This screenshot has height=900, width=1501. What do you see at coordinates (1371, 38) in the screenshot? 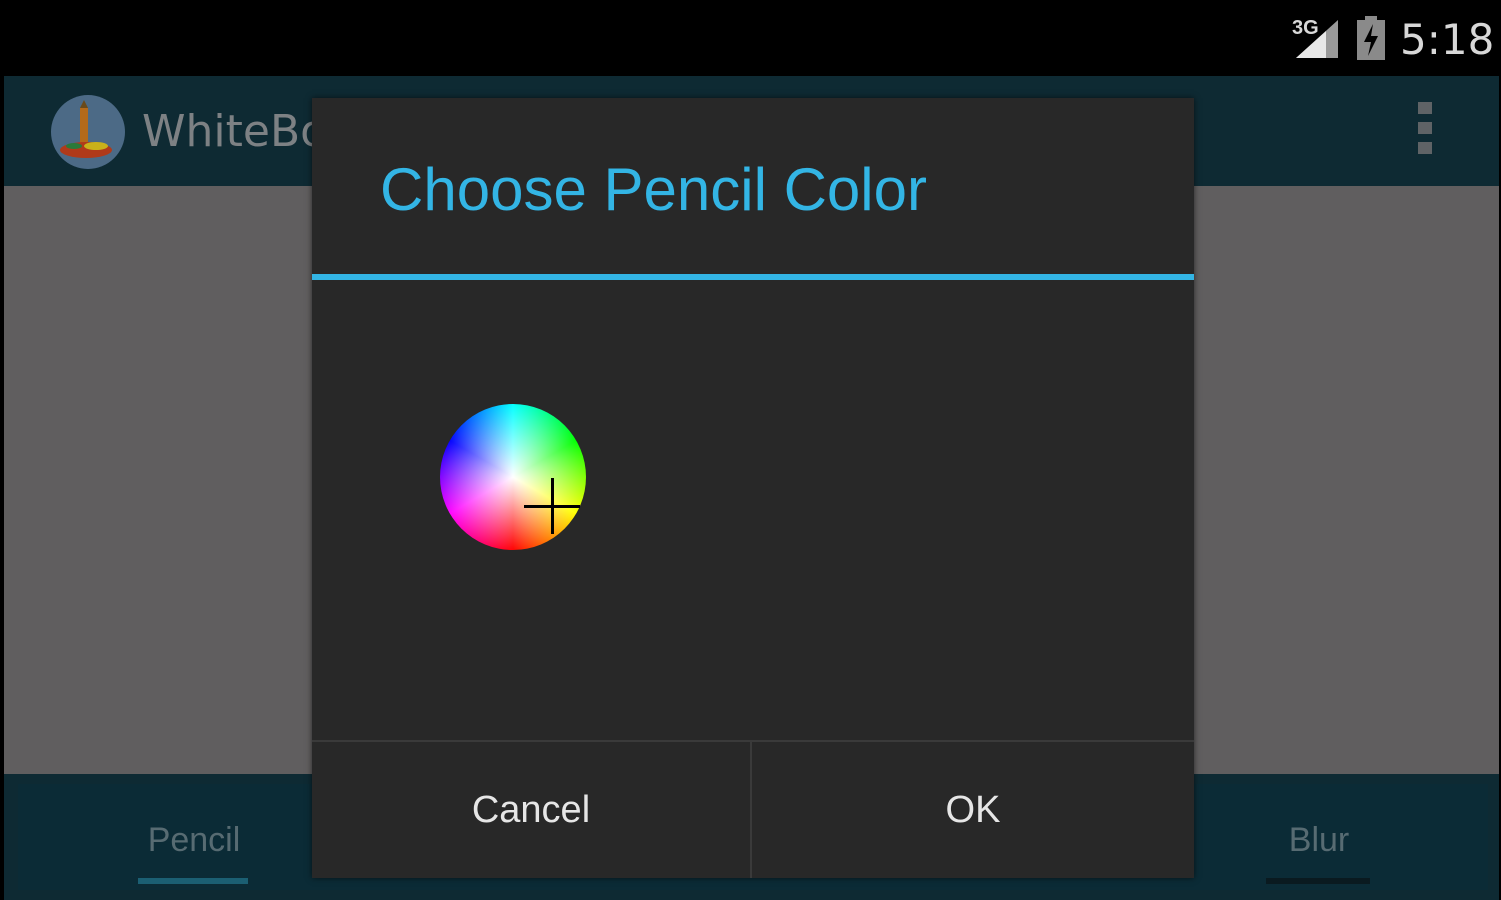
I see `battery-charging-icon` at bounding box center [1371, 38].